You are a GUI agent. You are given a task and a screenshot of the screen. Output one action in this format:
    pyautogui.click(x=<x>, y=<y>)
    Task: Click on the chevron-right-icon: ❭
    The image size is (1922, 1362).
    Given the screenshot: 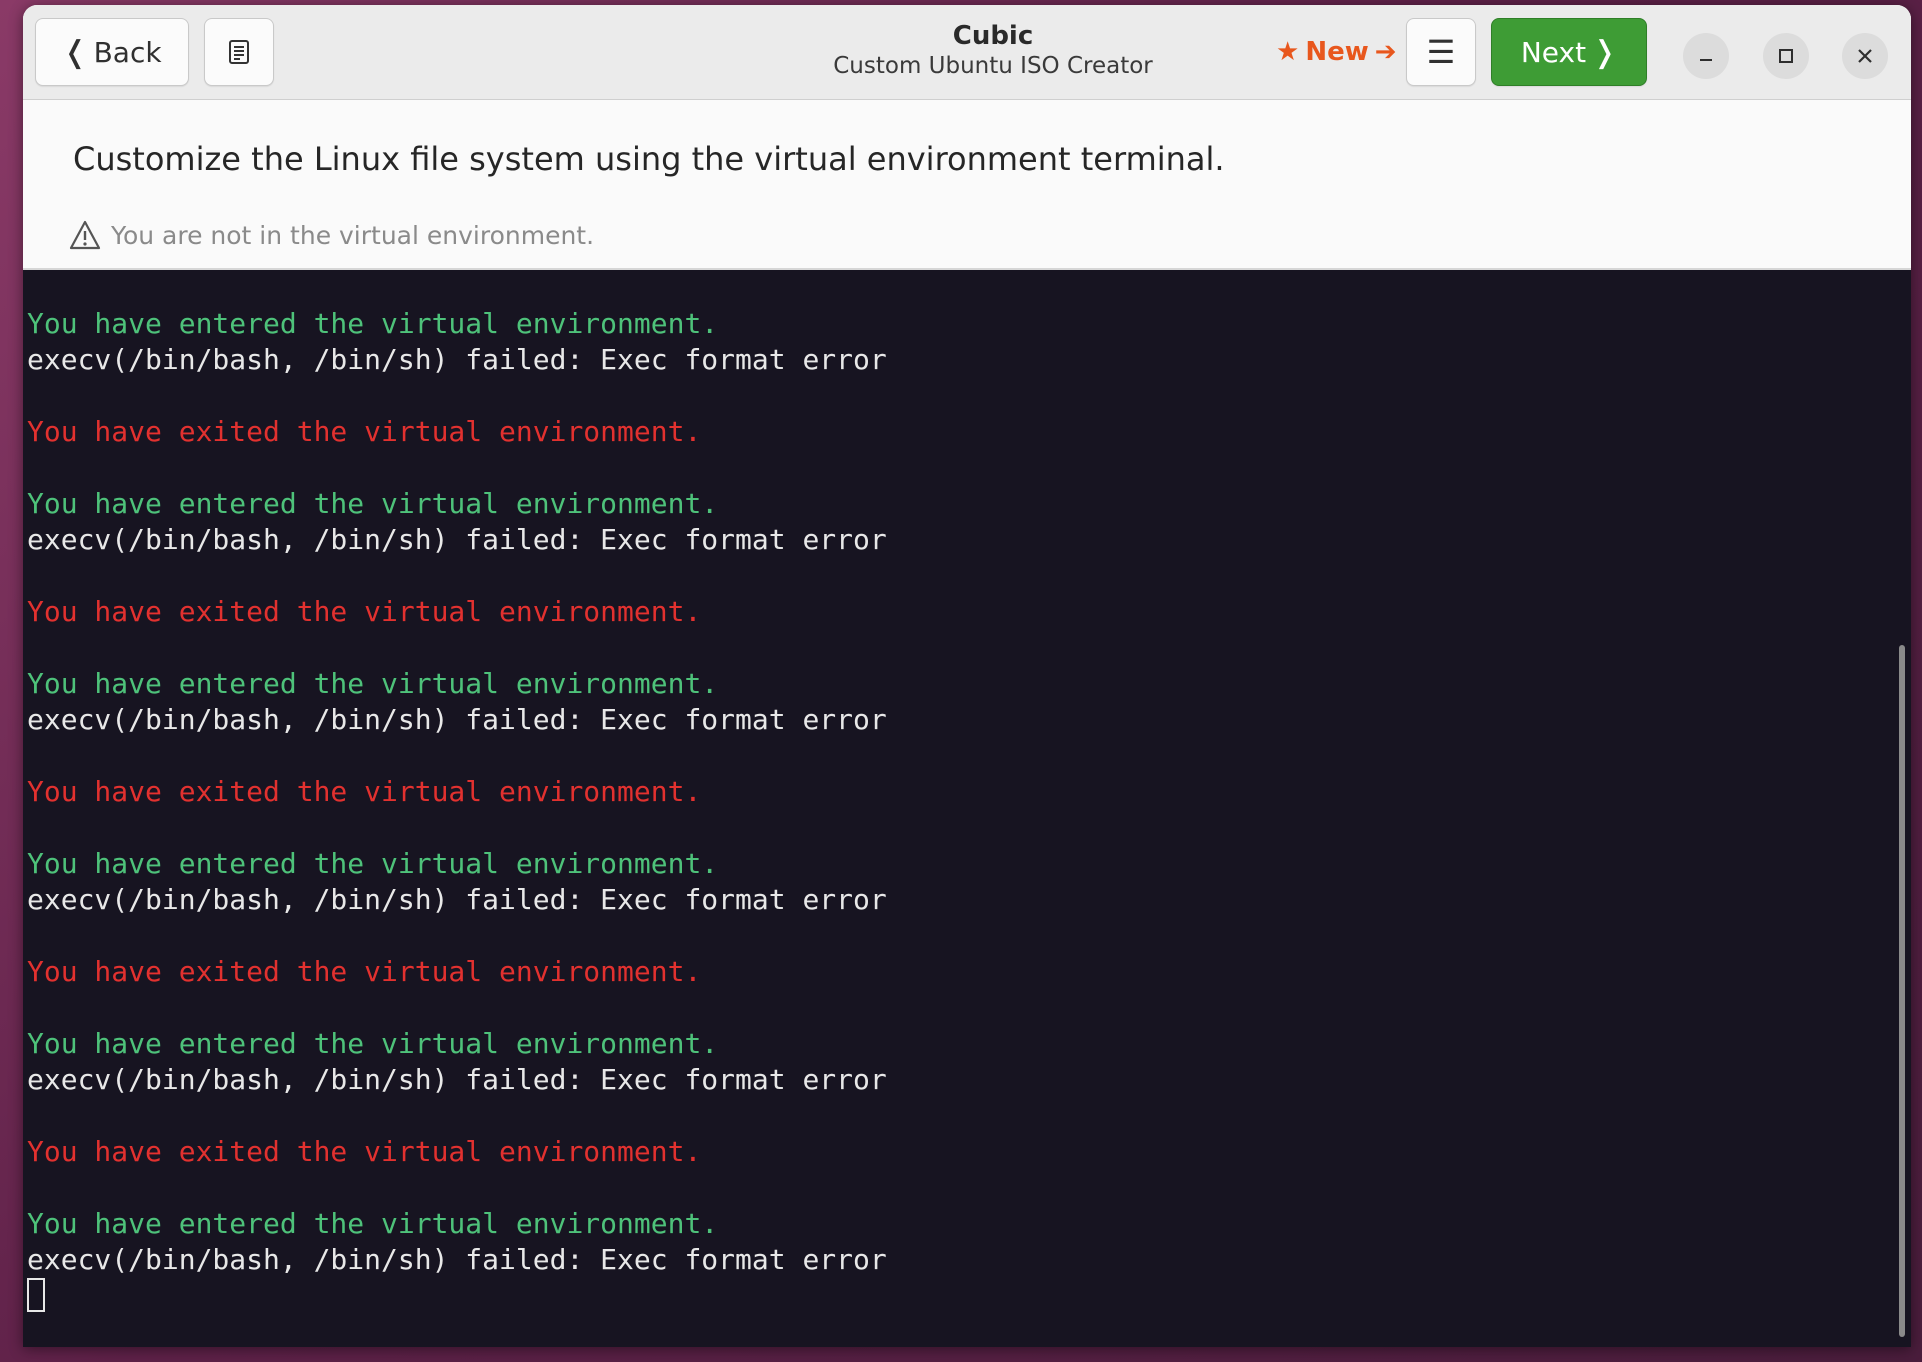 What is the action you would take?
    pyautogui.click(x=1605, y=52)
    